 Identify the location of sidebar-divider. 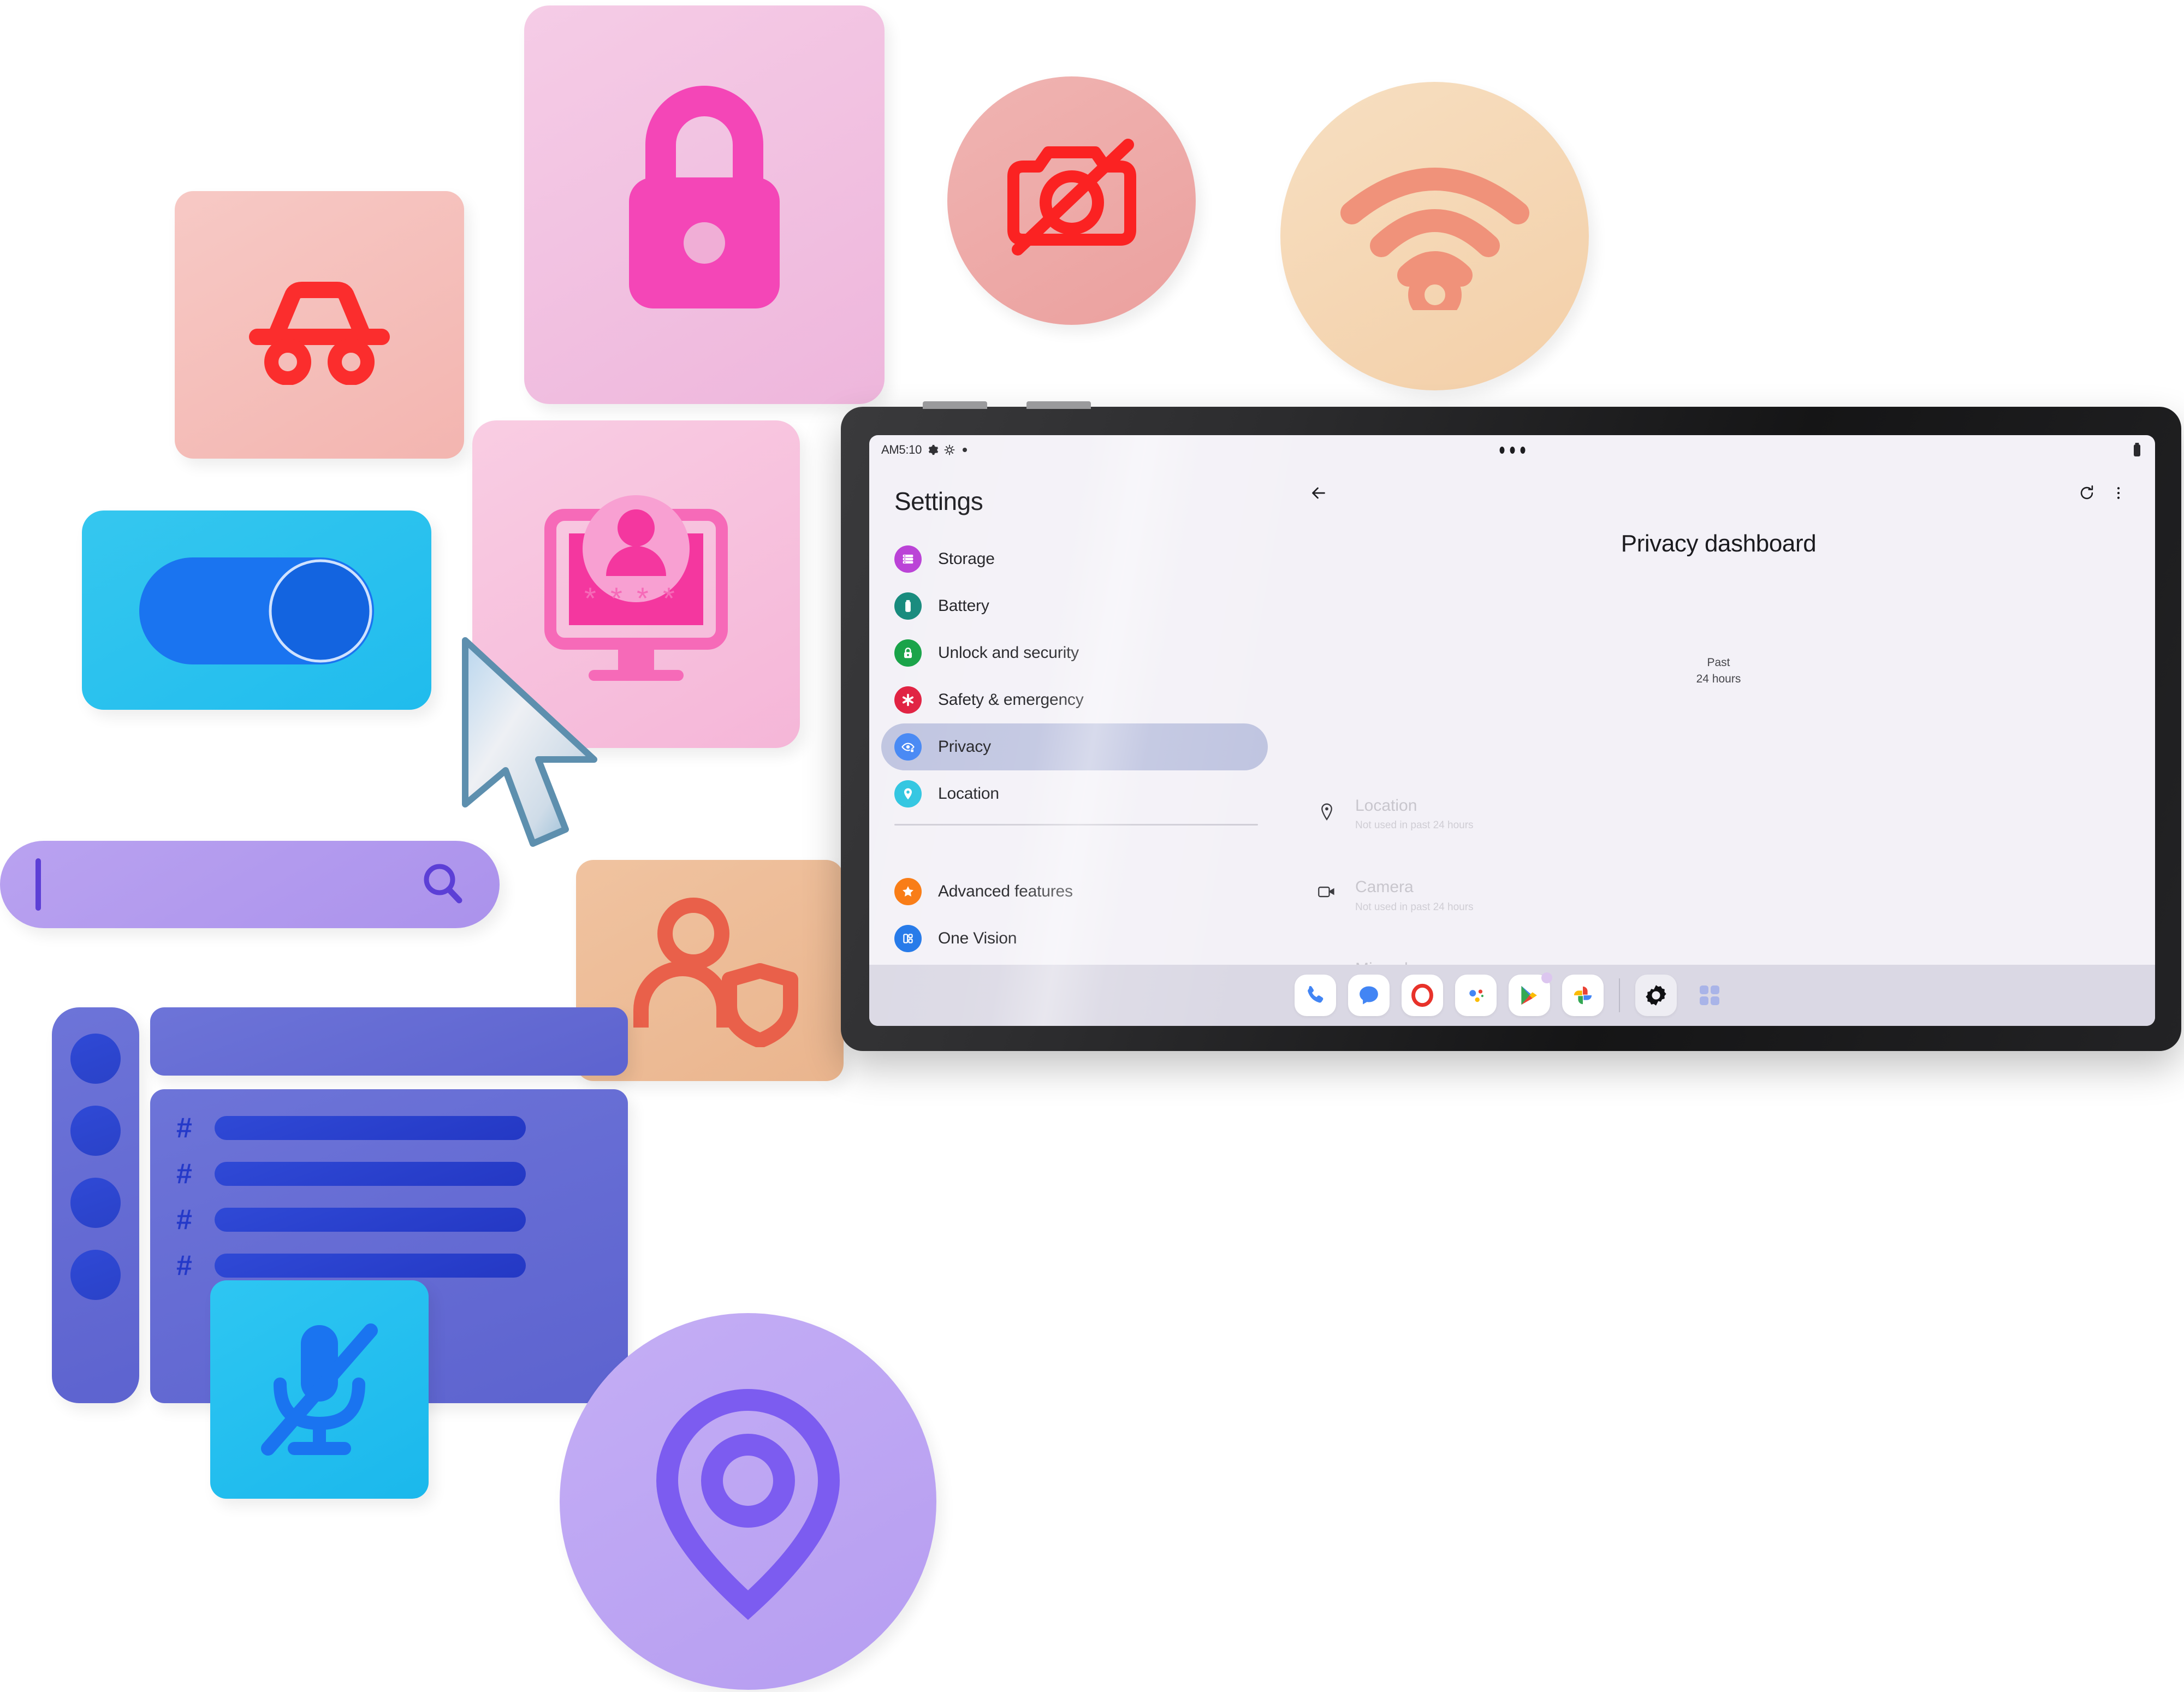
(1076, 825).